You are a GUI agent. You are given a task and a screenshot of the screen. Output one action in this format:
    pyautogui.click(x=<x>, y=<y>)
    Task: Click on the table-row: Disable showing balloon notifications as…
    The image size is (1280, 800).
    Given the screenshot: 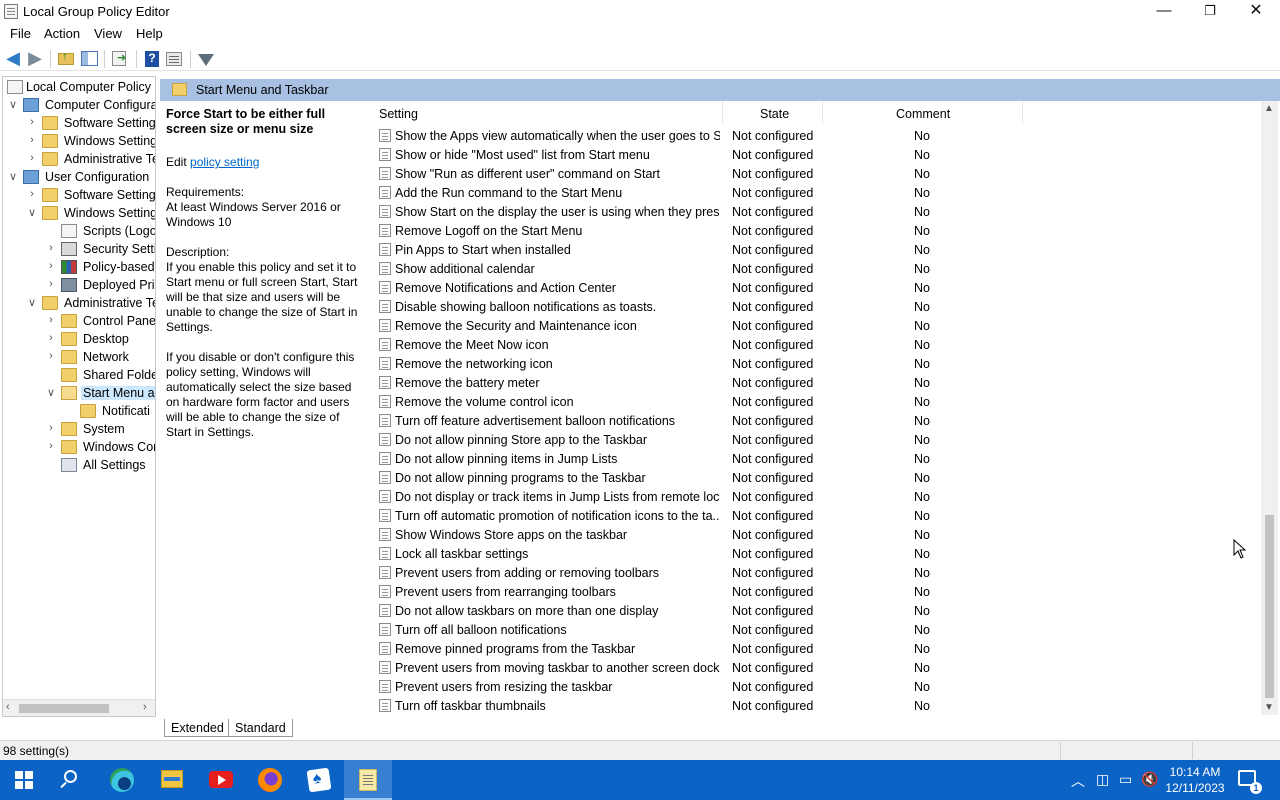 What is the action you would take?
    pyautogui.click(x=820, y=306)
    